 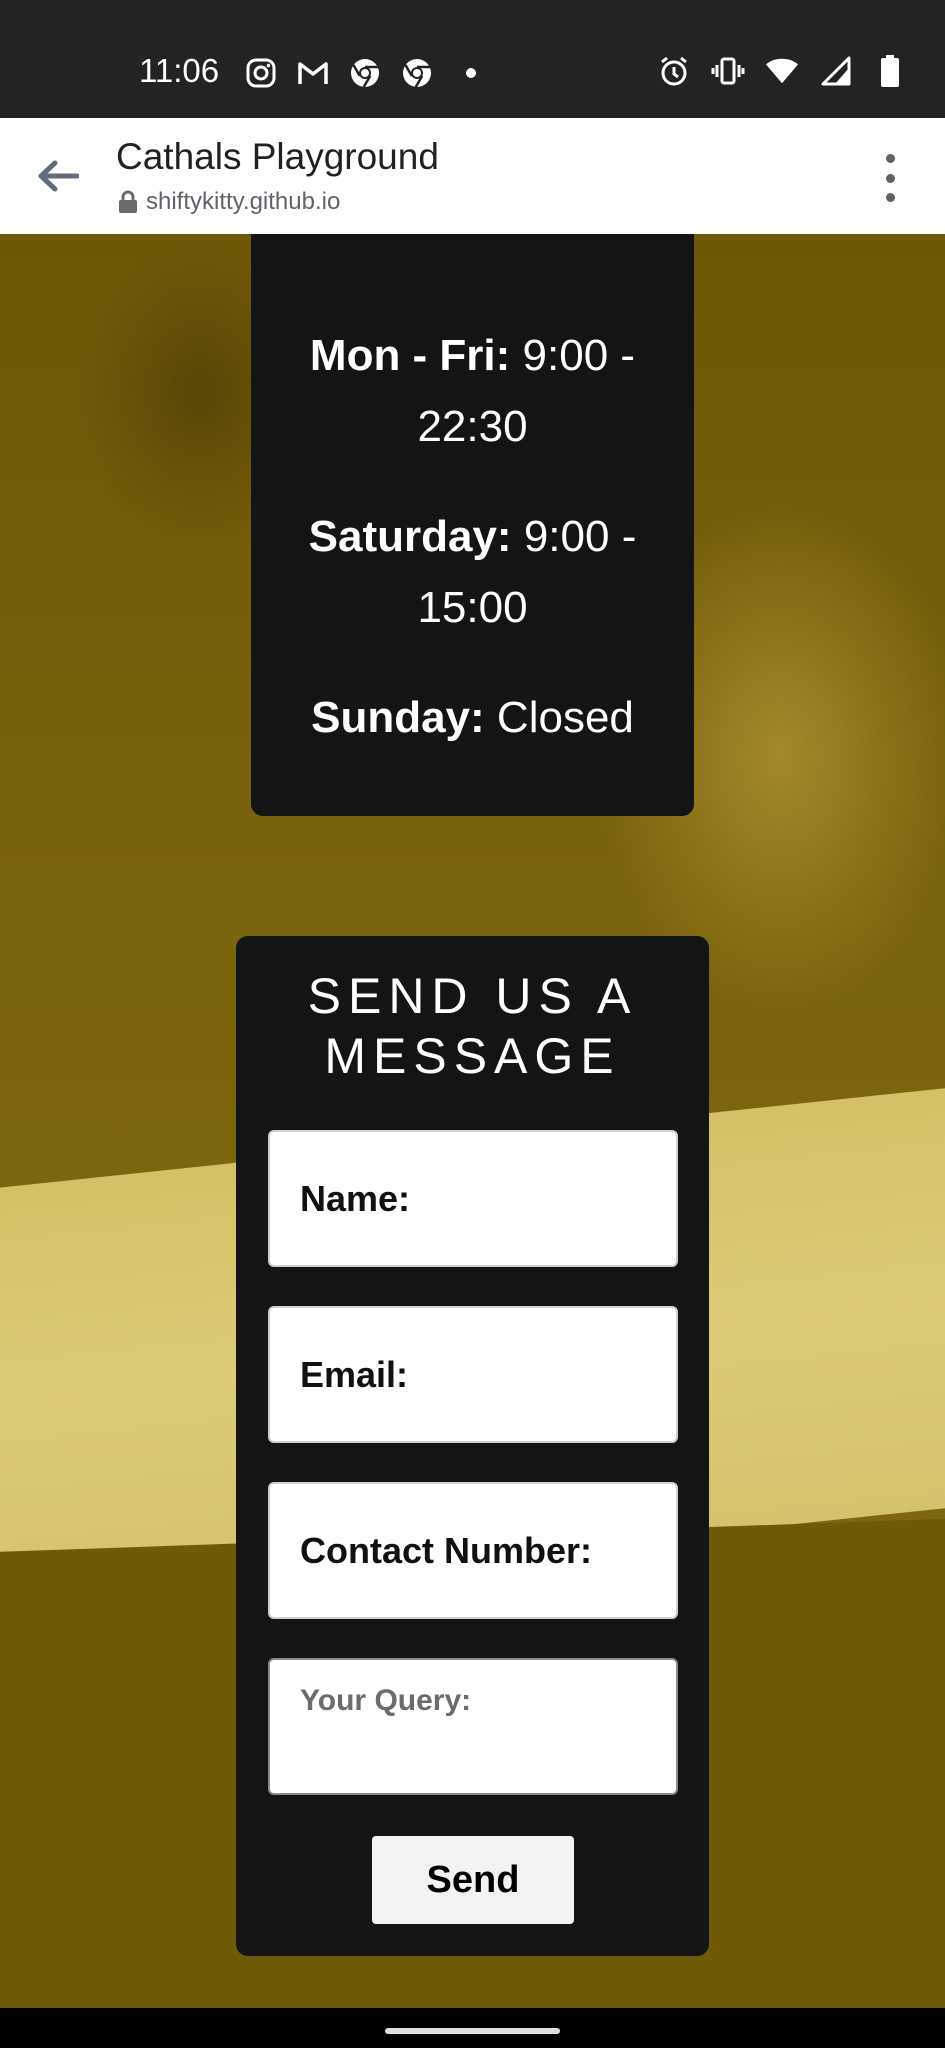 I want to click on navigation-bar, so click(x=472, y=2028).